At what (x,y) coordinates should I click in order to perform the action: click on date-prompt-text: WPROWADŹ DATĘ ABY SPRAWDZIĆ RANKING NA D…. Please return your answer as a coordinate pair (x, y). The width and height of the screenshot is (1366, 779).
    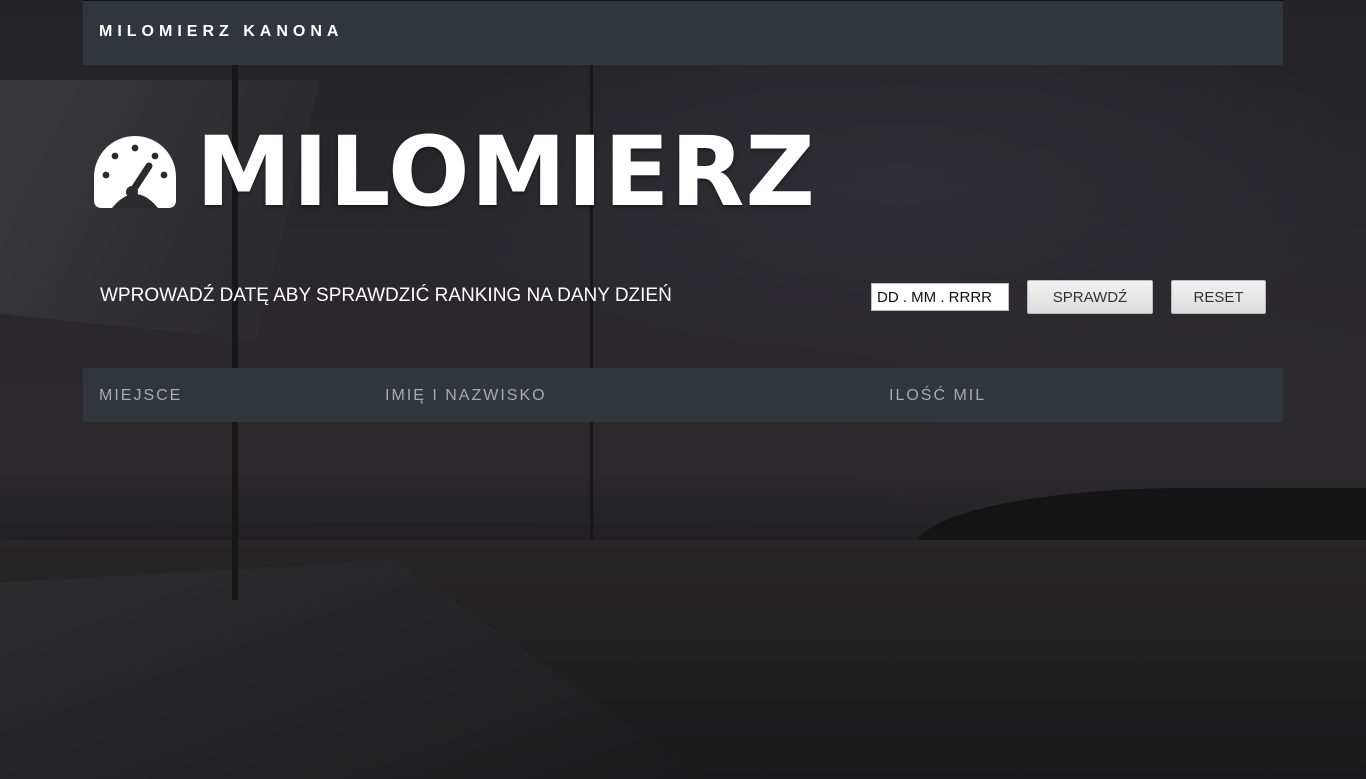
    Looking at the image, I should click on (386, 295).